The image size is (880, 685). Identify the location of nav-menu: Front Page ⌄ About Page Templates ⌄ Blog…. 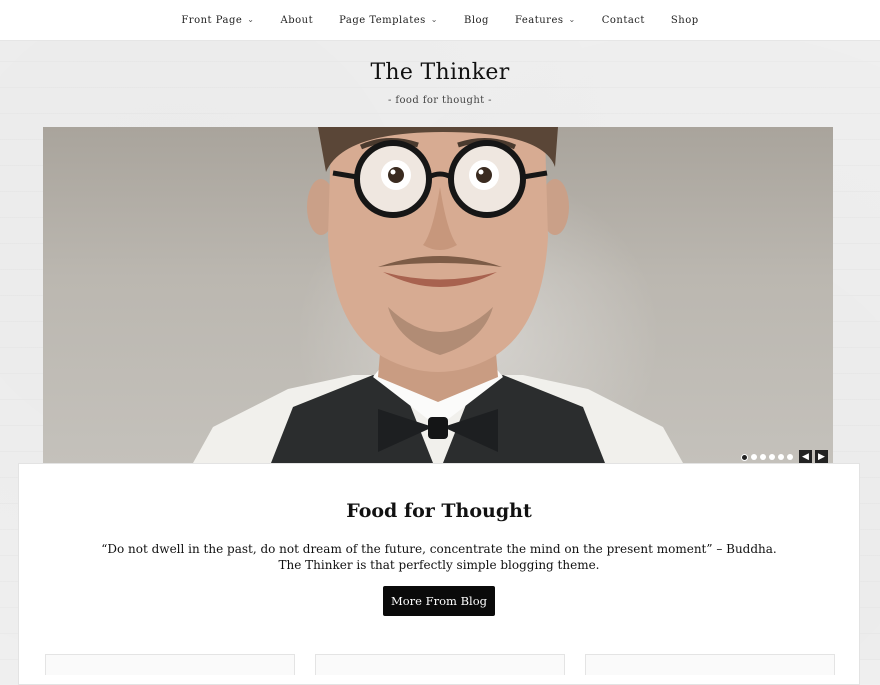
(439, 20).